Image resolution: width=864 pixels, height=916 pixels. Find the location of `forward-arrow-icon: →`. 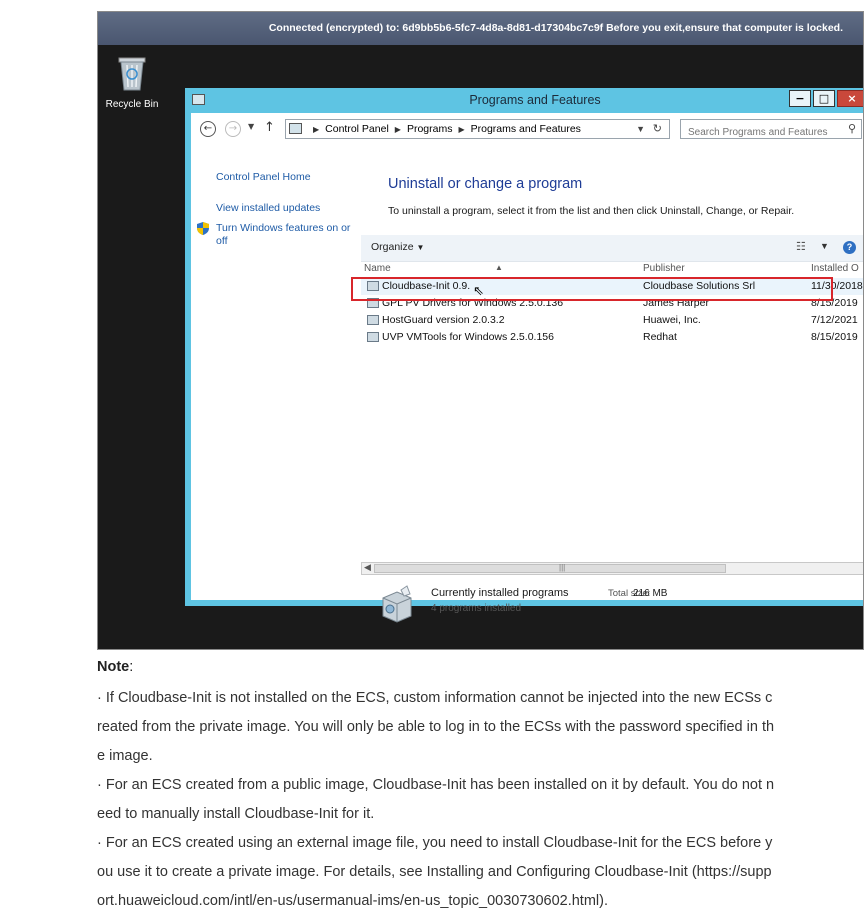

forward-arrow-icon: → is located at coordinates (233, 129).